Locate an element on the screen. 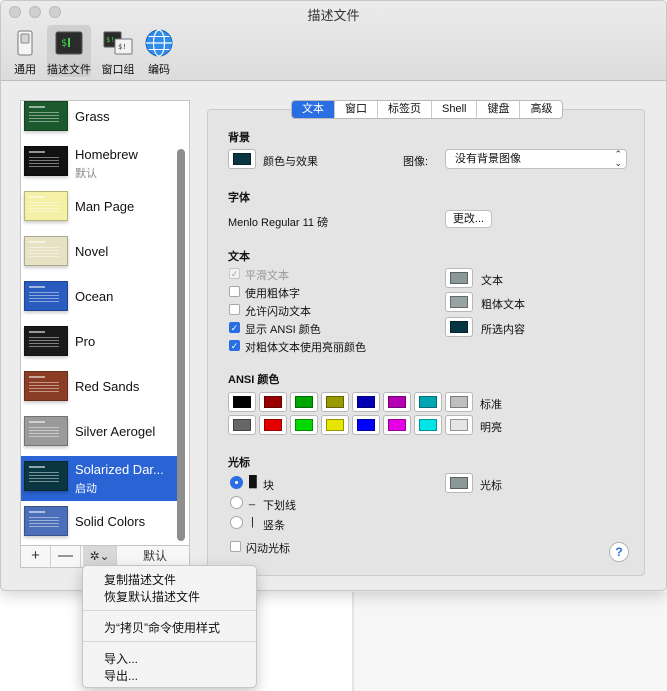 The width and height of the screenshot is (667, 691). profile-name: Grass is located at coordinates (92, 116).